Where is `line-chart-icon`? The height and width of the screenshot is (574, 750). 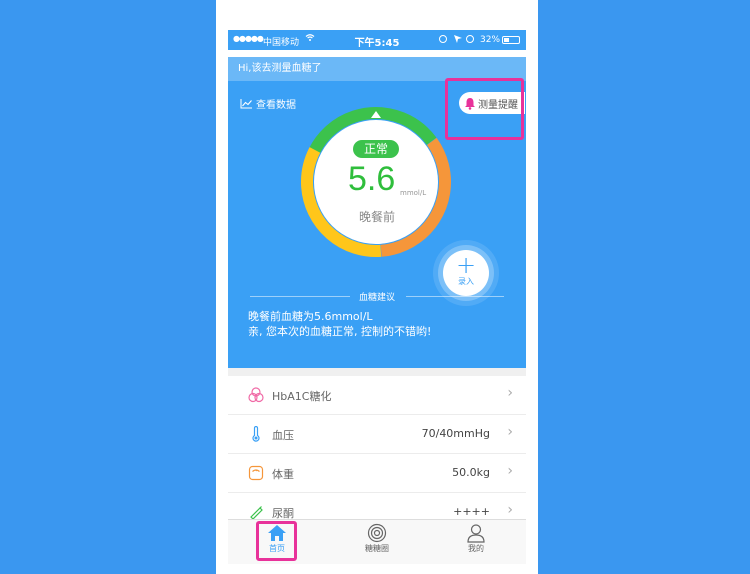
line-chart-icon is located at coordinates (246, 104).